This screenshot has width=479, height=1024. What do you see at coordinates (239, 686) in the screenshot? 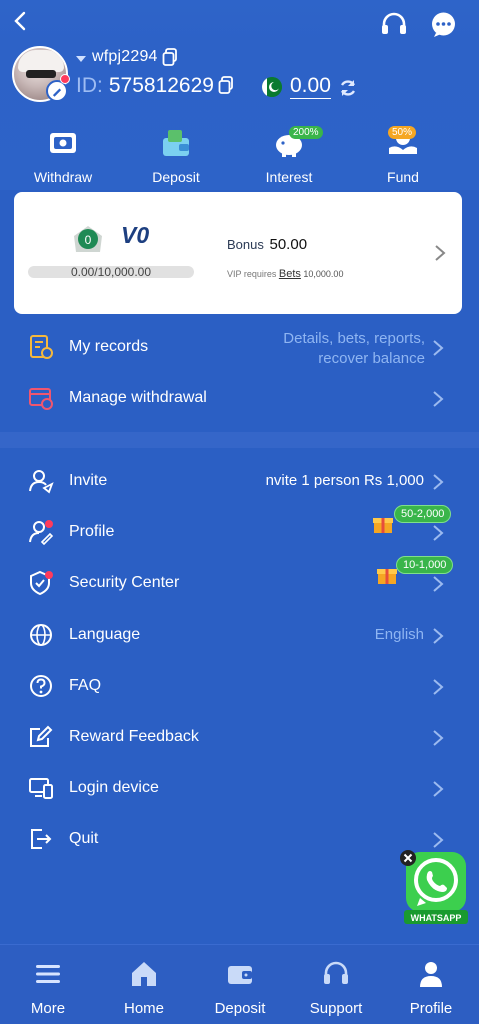
I see `menu-row-faq: FAQ` at bounding box center [239, 686].